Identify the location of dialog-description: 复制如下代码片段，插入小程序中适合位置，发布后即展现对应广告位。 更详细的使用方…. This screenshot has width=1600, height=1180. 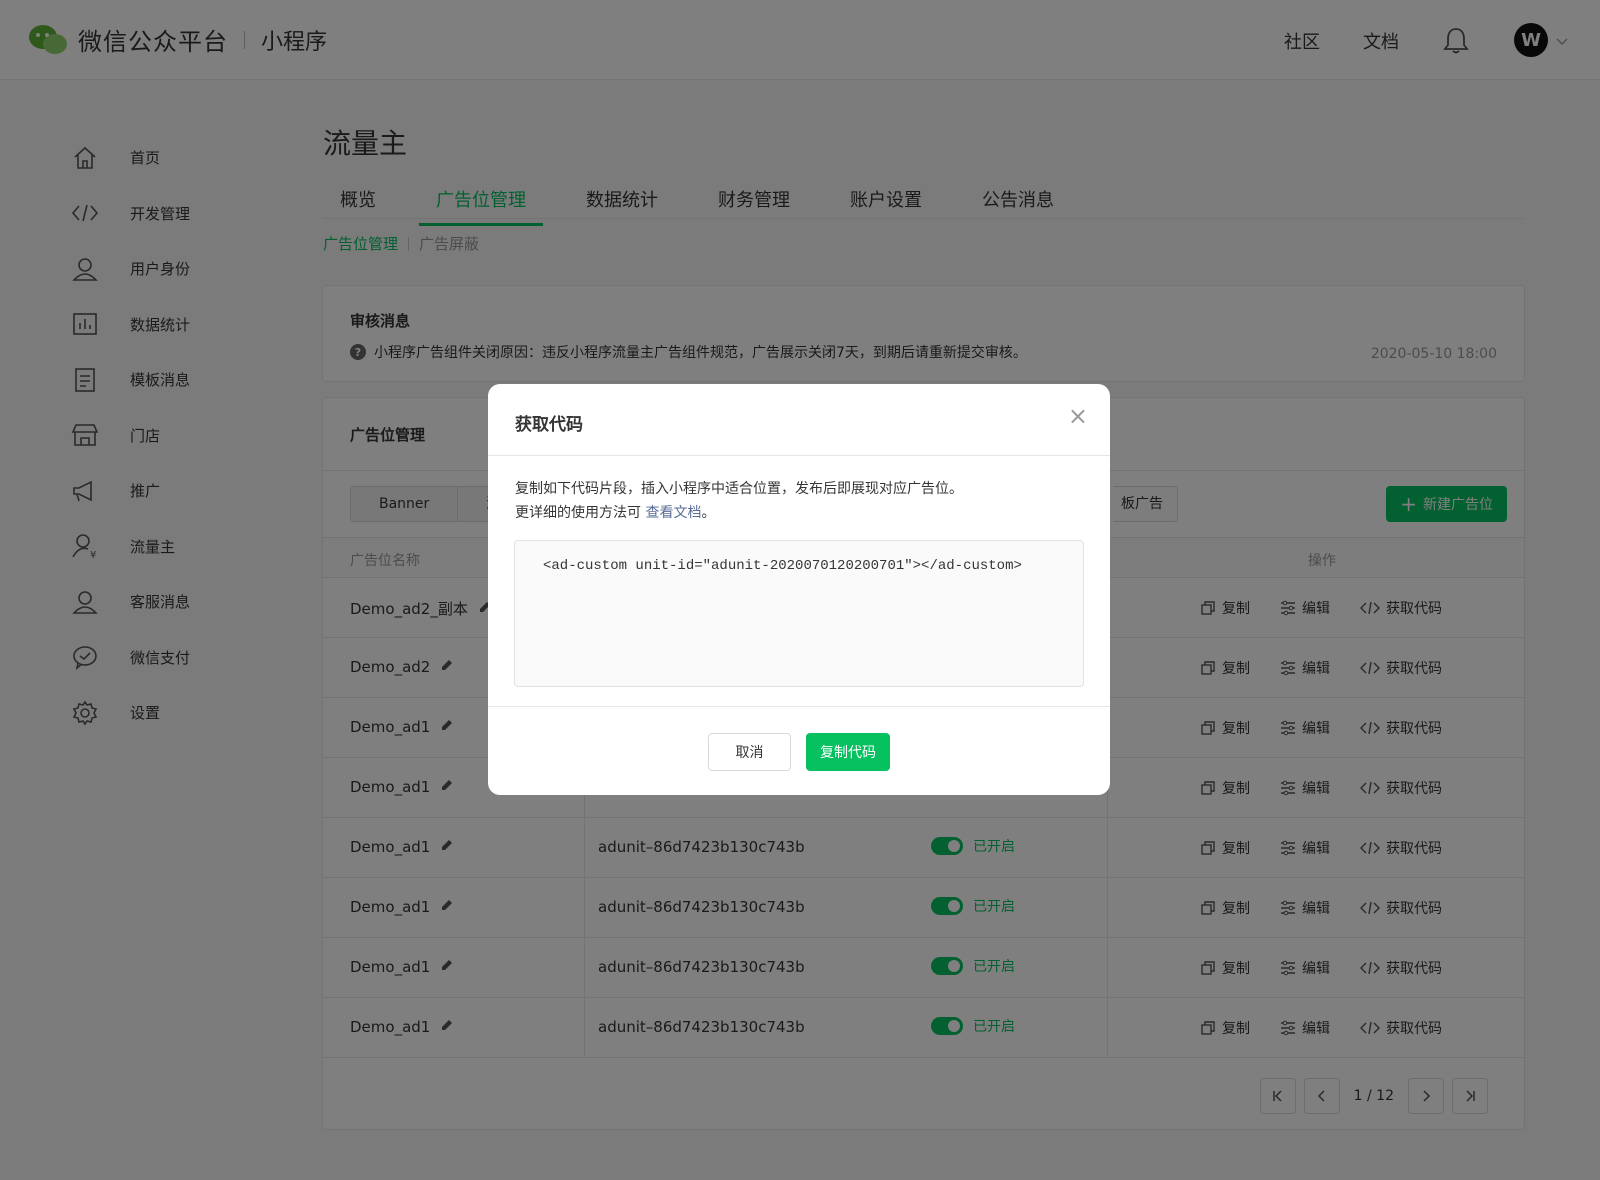
(739, 501).